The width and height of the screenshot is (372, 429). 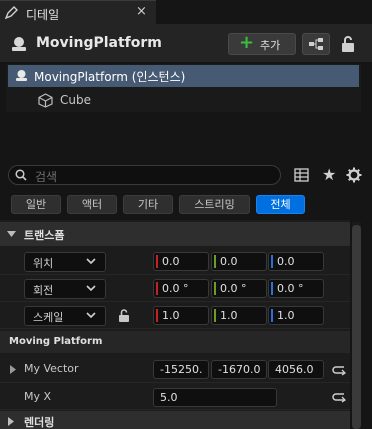 I want to click on my-vector-label: My Vector, so click(x=51, y=368).